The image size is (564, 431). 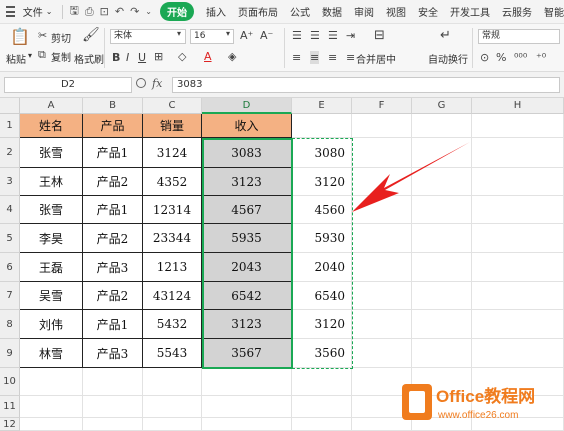 I want to click on watermark-url: www.office26.com, so click(x=477, y=415).